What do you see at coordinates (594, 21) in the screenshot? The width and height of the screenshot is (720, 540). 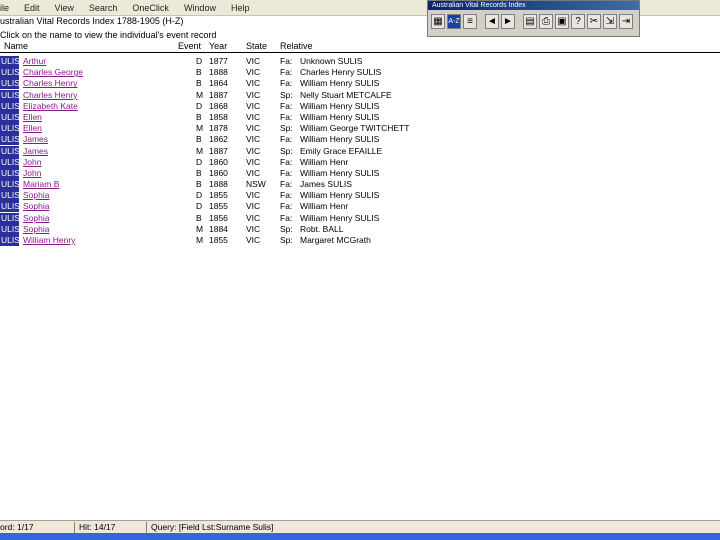 I see `tools-icon: ✂` at bounding box center [594, 21].